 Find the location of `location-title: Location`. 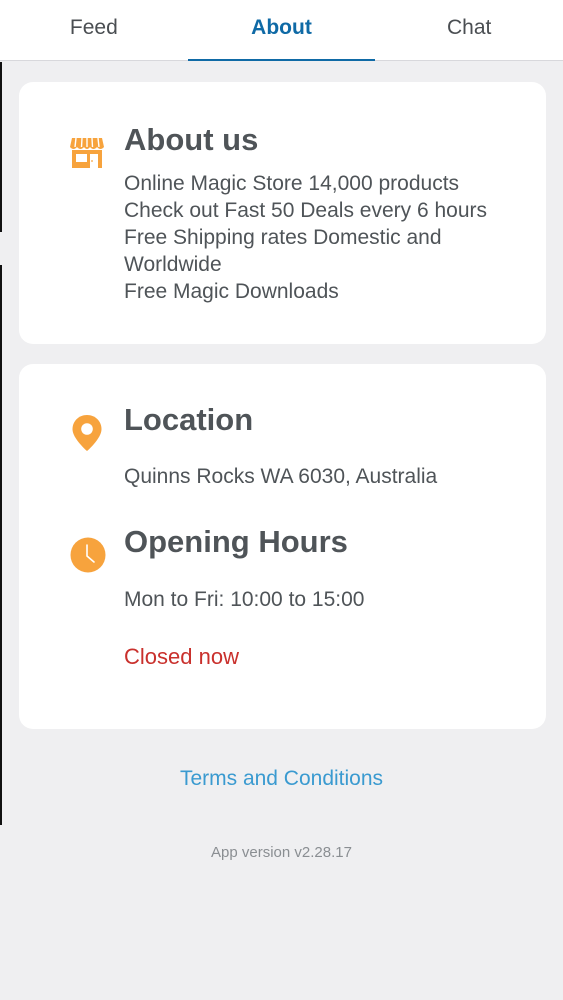

location-title: Location is located at coordinates (189, 419).